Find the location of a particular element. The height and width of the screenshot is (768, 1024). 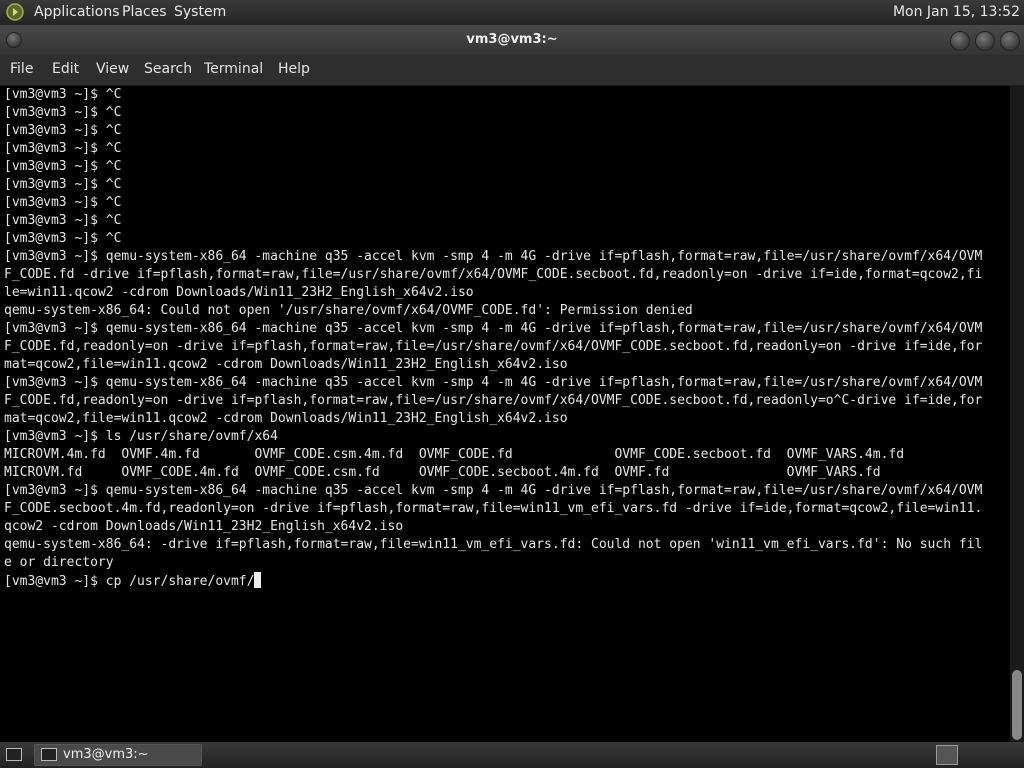

taskbar-terminal-button: vm3@vm3:~ is located at coordinates (118, 755).